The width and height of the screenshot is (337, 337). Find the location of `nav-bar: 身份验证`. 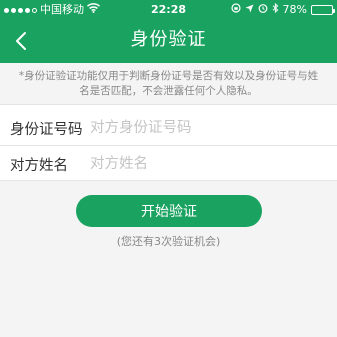

nav-bar: 身份验证 is located at coordinates (168, 41).